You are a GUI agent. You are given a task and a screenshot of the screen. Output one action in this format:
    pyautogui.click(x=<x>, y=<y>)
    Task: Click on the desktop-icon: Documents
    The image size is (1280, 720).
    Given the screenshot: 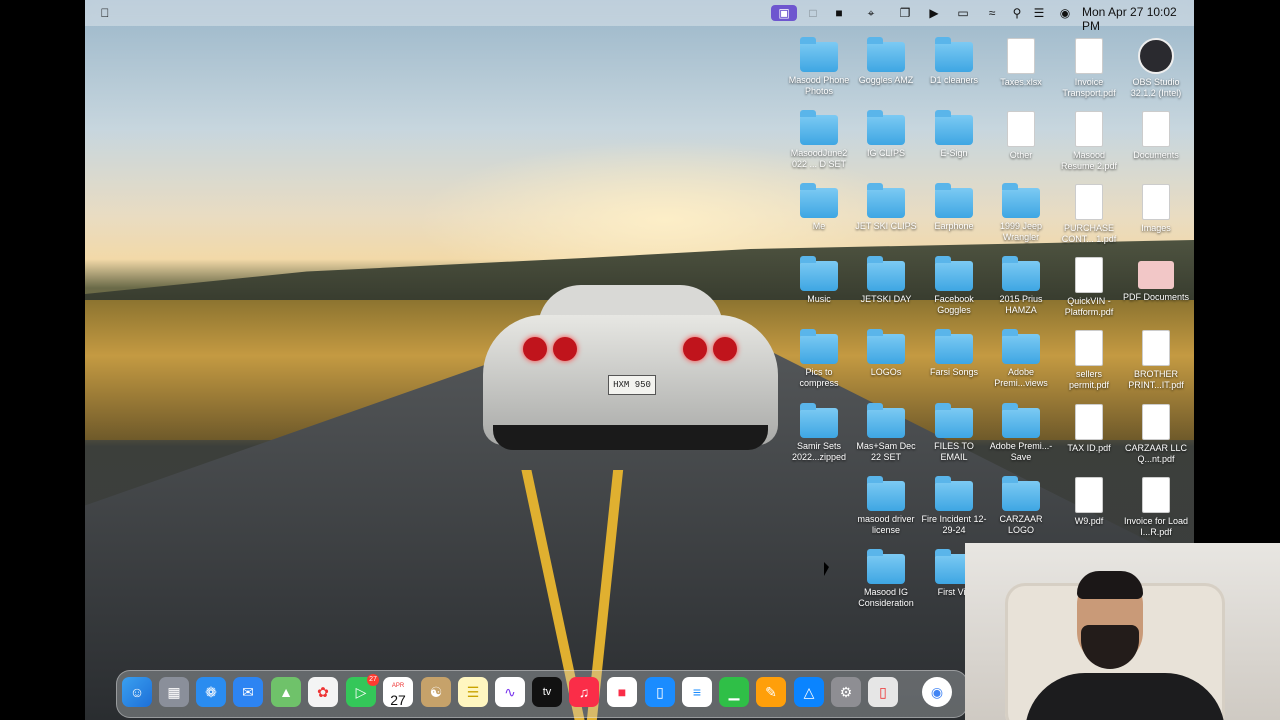 What is the action you would take?
    pyautogui.click(x=1156, y=133)
    